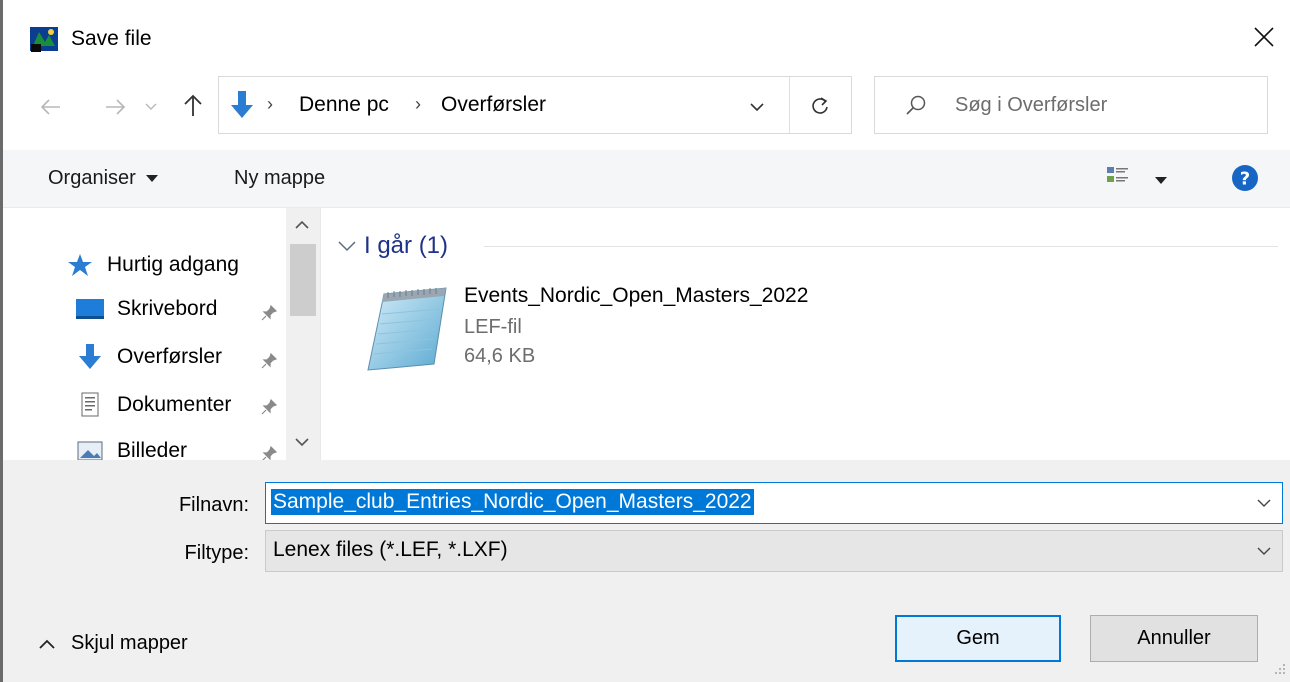 This screenshot has width=1290, height=682. What do you see at coordinates (493, 105) in the screenshot?
I see `breadcrumb-downloads: Overførsler` at bounding box center [493, 105].